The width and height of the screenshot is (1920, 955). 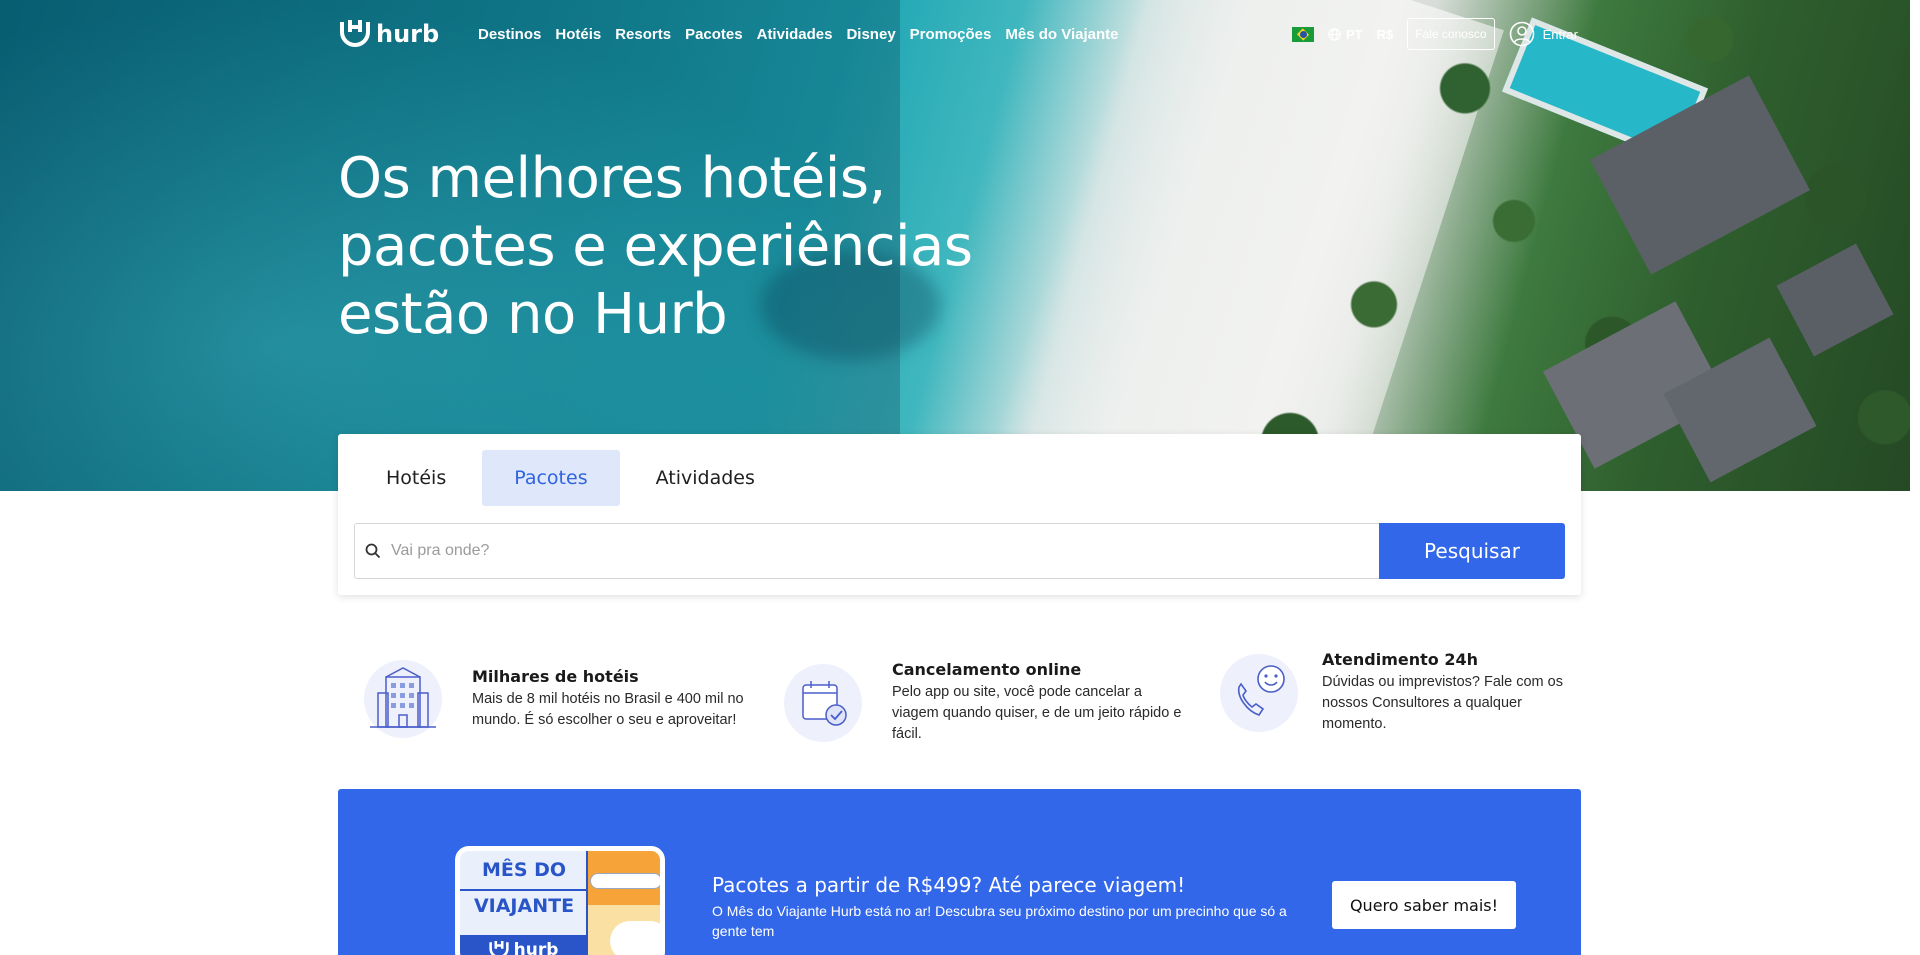 I want to click on search-button: Pesquisar, so click(x=1472, y=551).